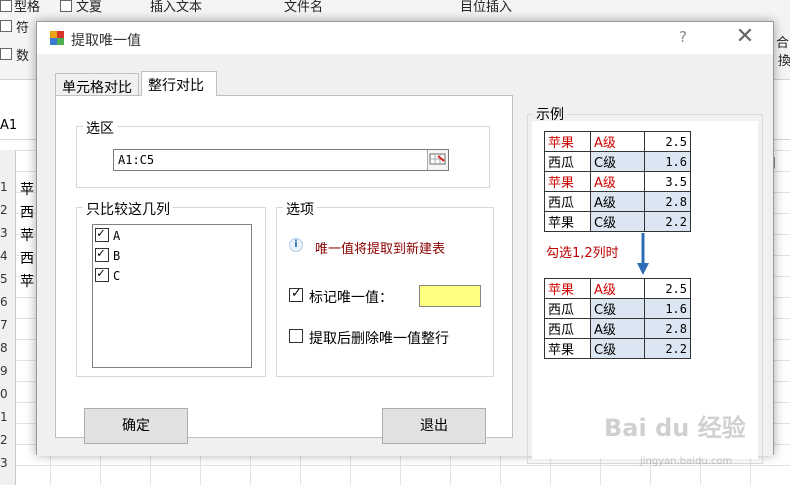 This screenshot has height=485, width=790. What do you see at coordinates (784, 59) in the screenshot?
I see `ribbon-item: 換` at bounding box center [784, 59].